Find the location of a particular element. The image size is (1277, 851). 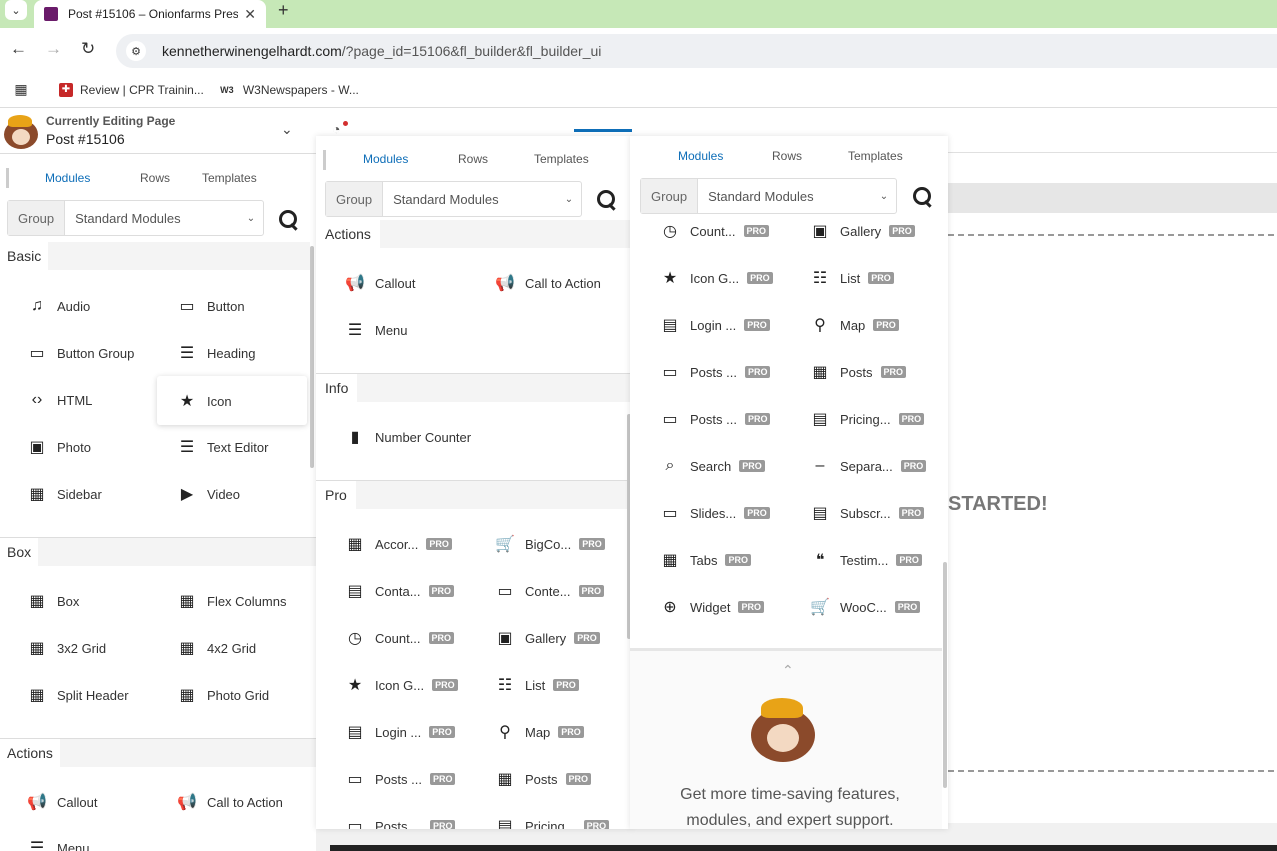

section-basic: Basic is located at coordinates (155, 256).